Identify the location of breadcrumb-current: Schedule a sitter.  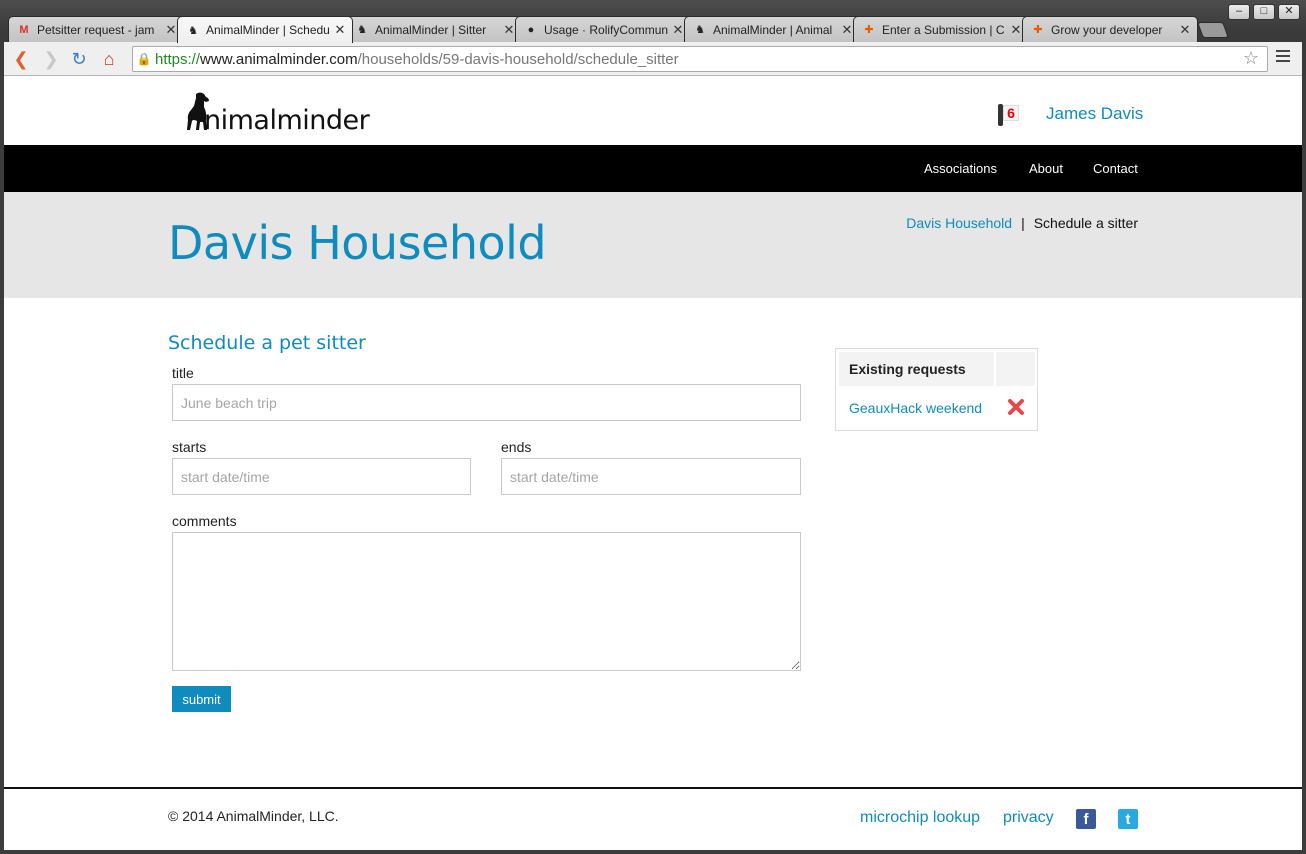
(1085, 223).